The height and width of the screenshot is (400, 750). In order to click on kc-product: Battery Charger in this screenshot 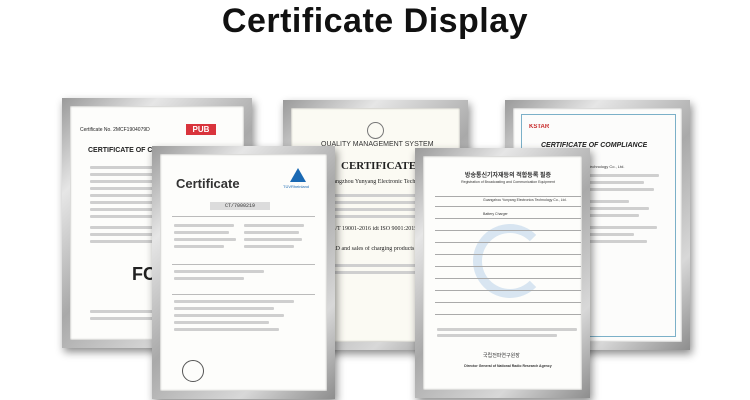, I will do `click(495, 214)`.